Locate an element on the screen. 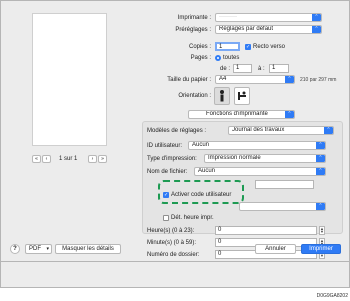  print-time-label: Dét. heure impr. is located at coordinates (192, 218).